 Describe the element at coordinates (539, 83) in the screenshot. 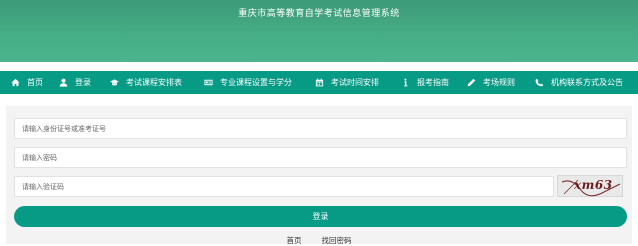

I see `phone-icon` at that location.